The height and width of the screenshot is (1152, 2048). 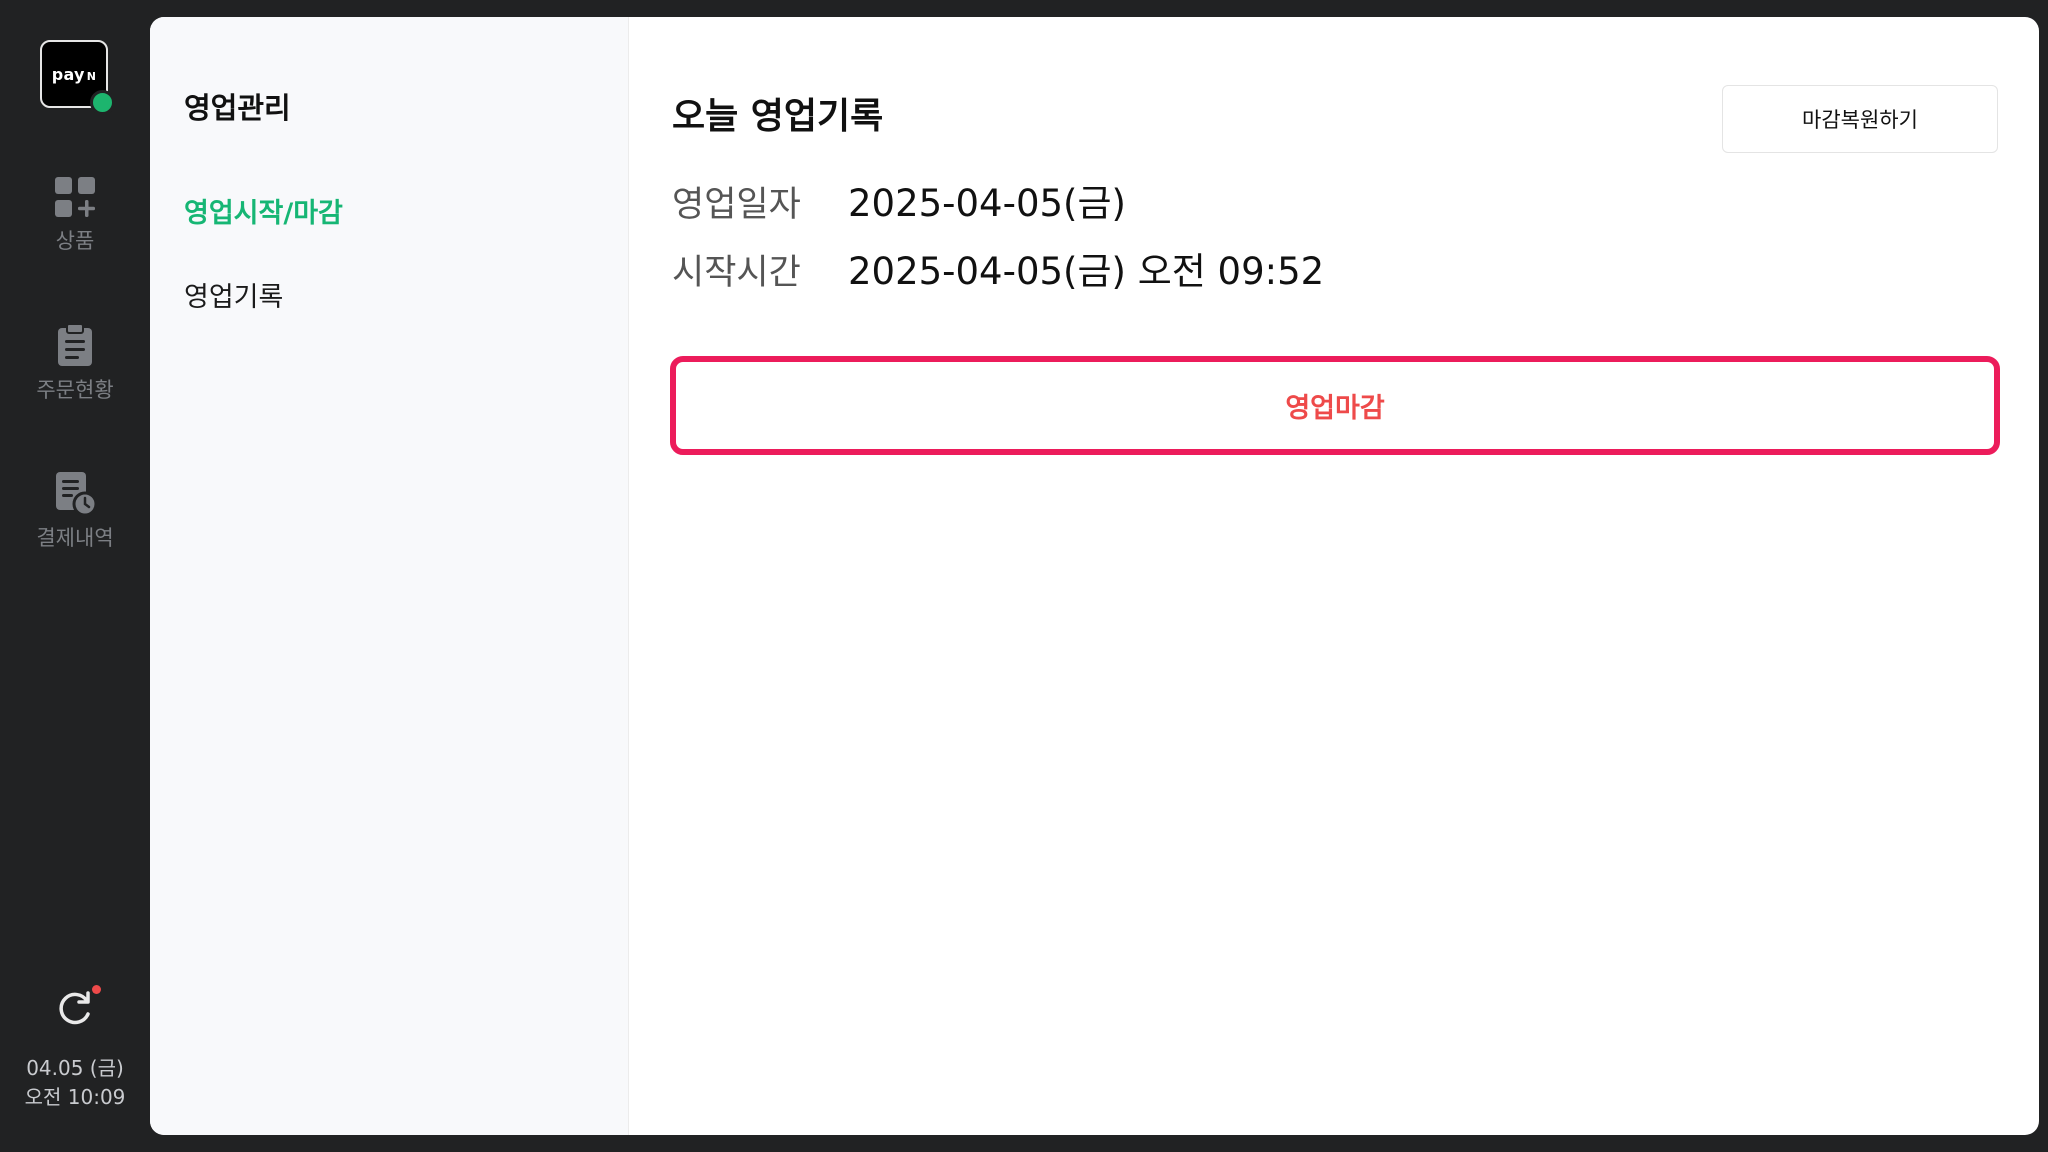 I want to click on subnav-title: 영업관리, so click(x=237, y=108).